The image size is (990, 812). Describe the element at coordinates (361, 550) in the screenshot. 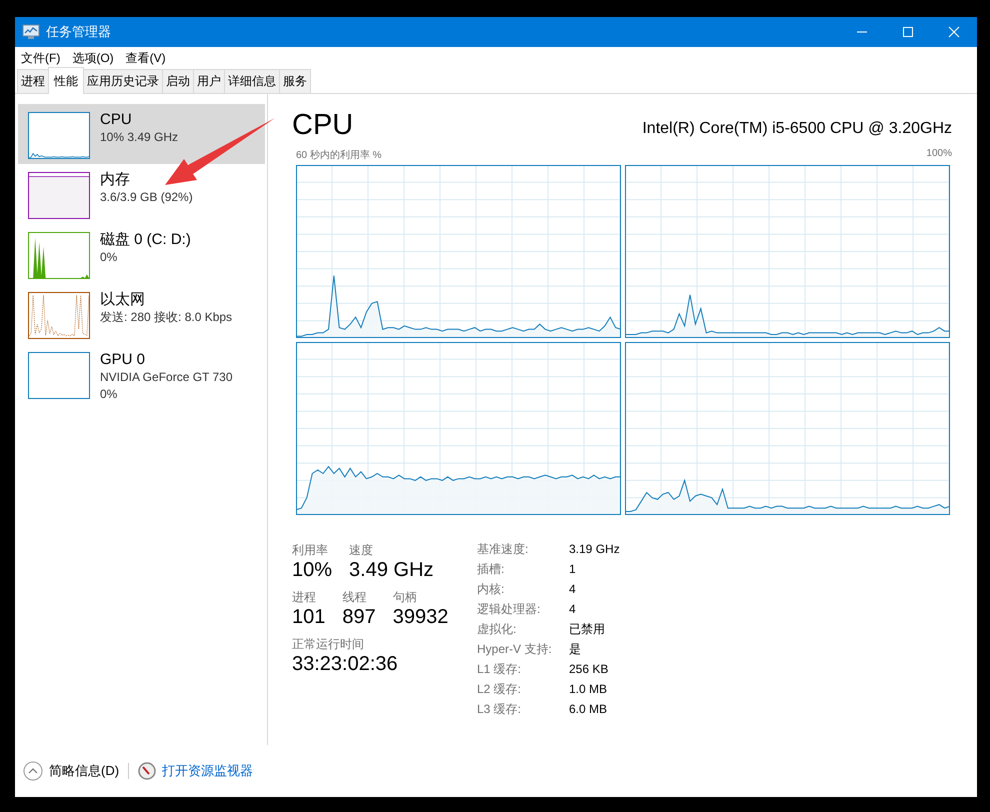

I see `stat-label: 速度` at that location.